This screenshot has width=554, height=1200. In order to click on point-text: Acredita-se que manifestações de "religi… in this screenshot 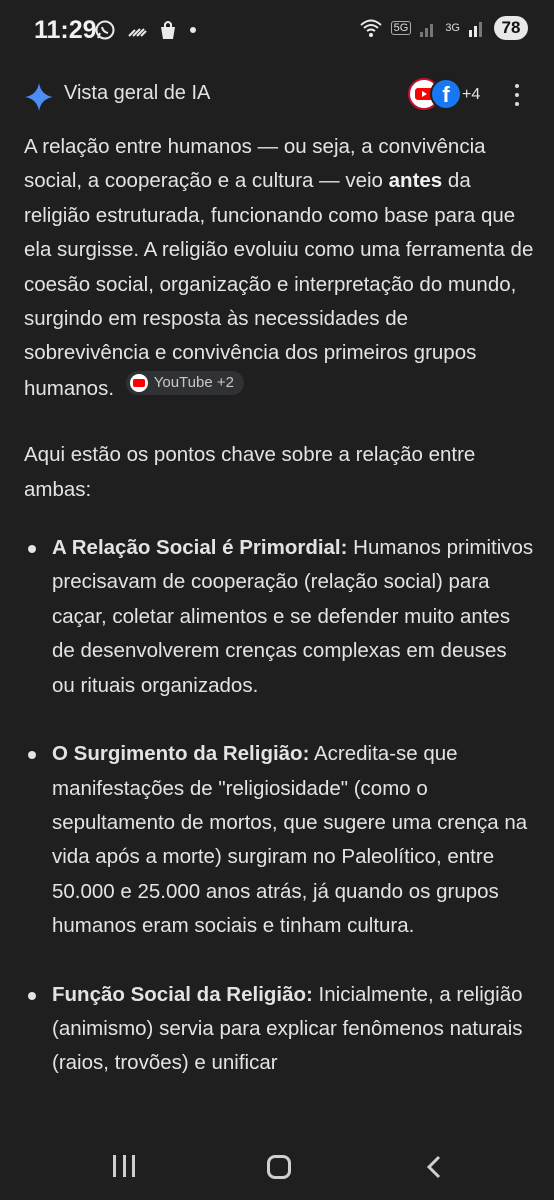, I will do `click(290, 840)`.